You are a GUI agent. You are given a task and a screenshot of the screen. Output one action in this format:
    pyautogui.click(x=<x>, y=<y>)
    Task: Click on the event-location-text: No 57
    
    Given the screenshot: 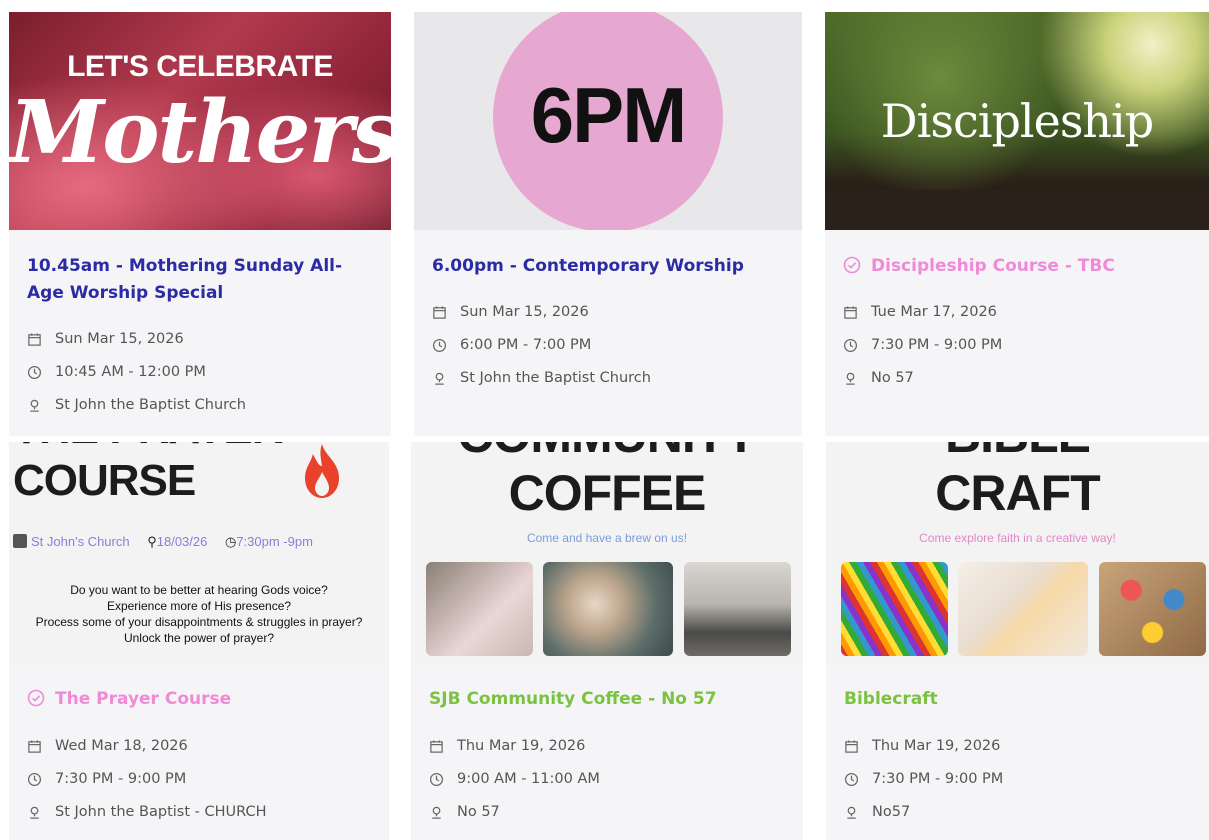 What is the action you would take?
    pyautogui.click(x=892, y=378)
    